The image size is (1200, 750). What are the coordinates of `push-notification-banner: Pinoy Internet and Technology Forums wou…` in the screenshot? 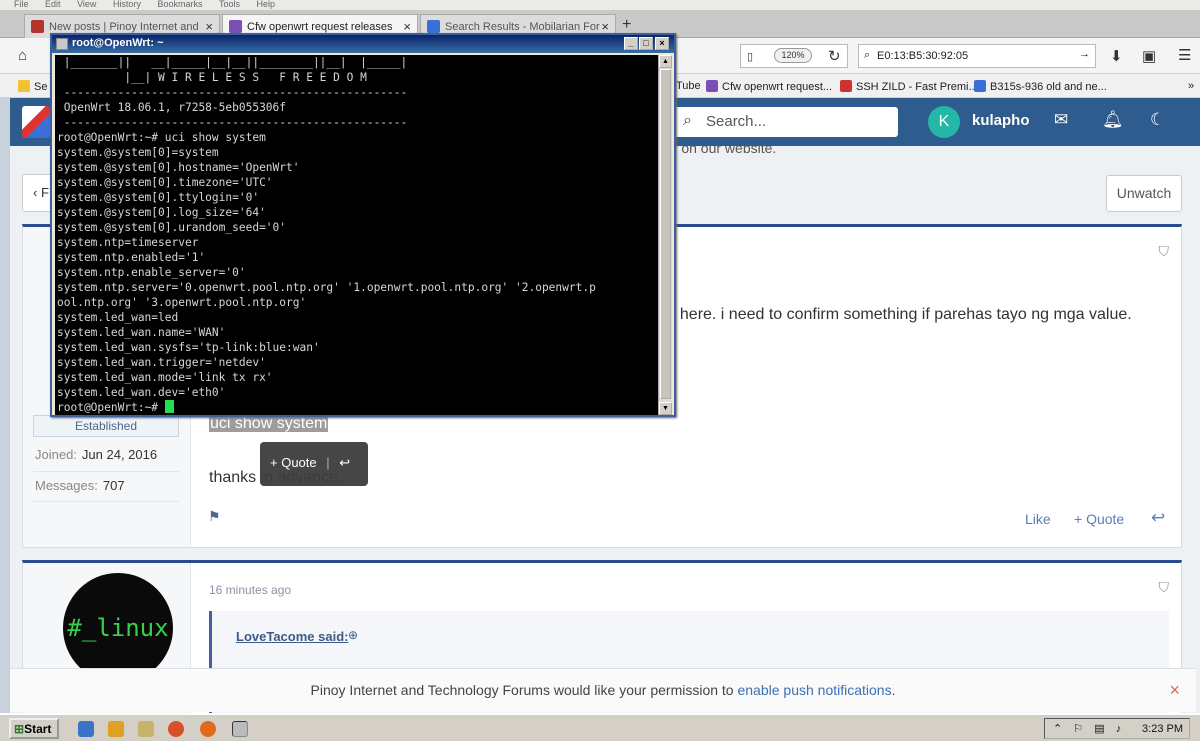 It's located at (603, 690).